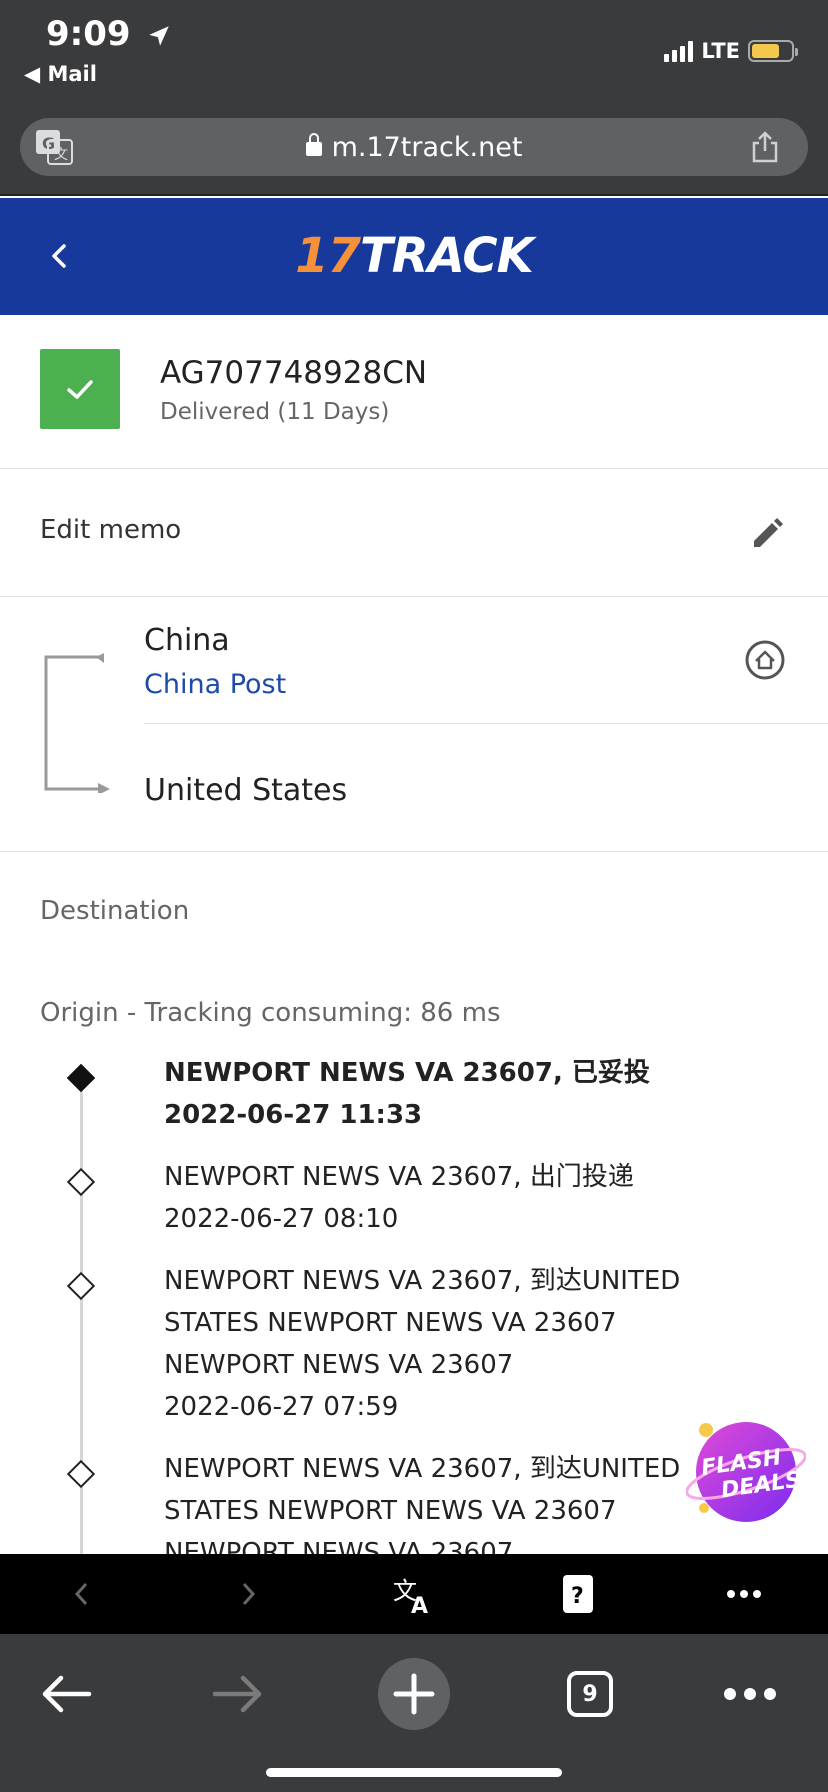  I want to click on edit-memo-row: Edit memo, so click(414, 533).